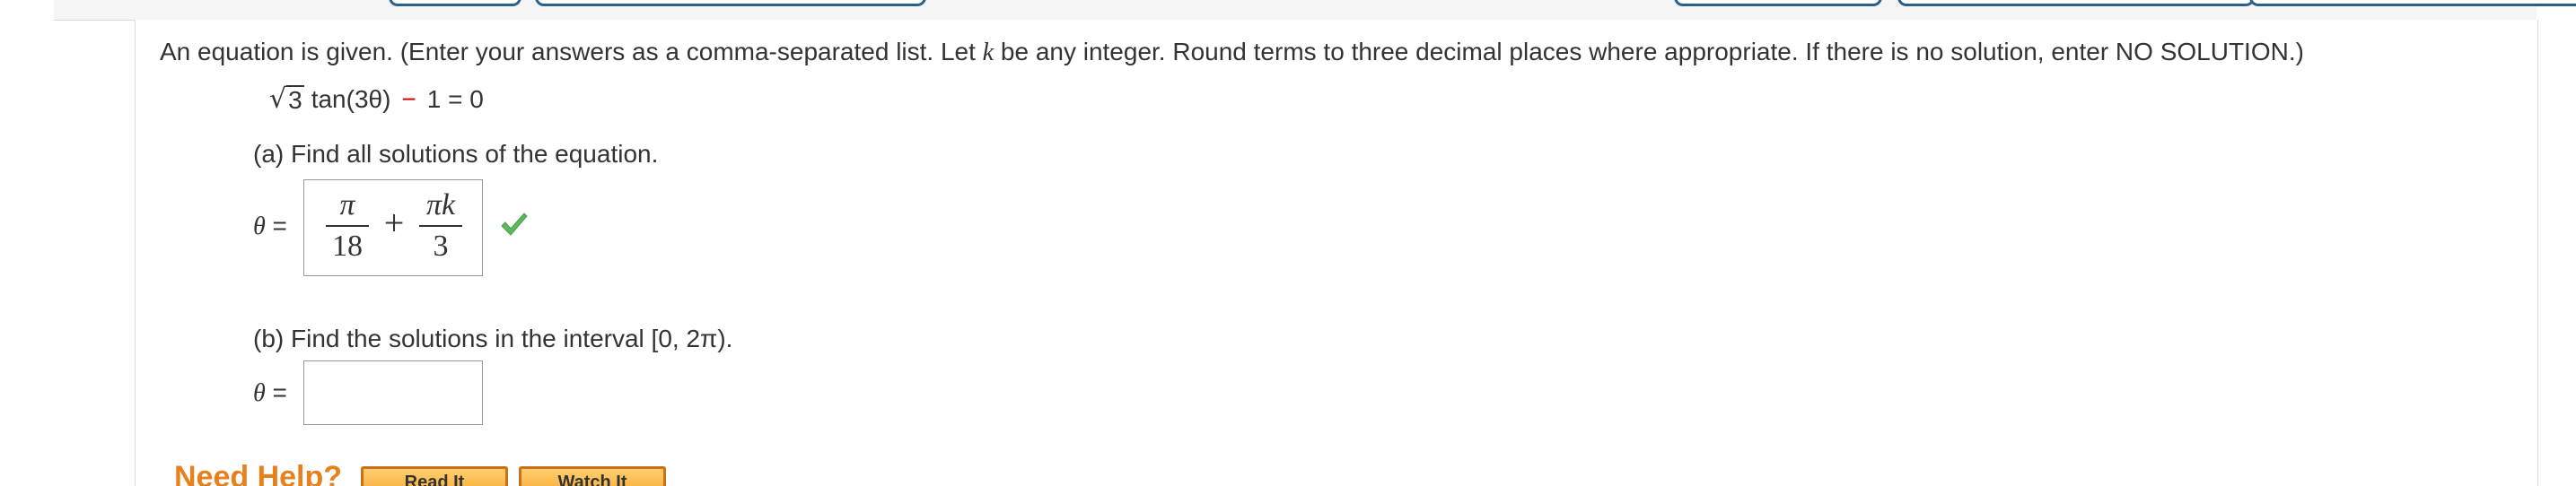  What do you see at coordinates (434, 476) in the screenshot?
I see `read-it-button: Read It` at bounding box center [434, 476].